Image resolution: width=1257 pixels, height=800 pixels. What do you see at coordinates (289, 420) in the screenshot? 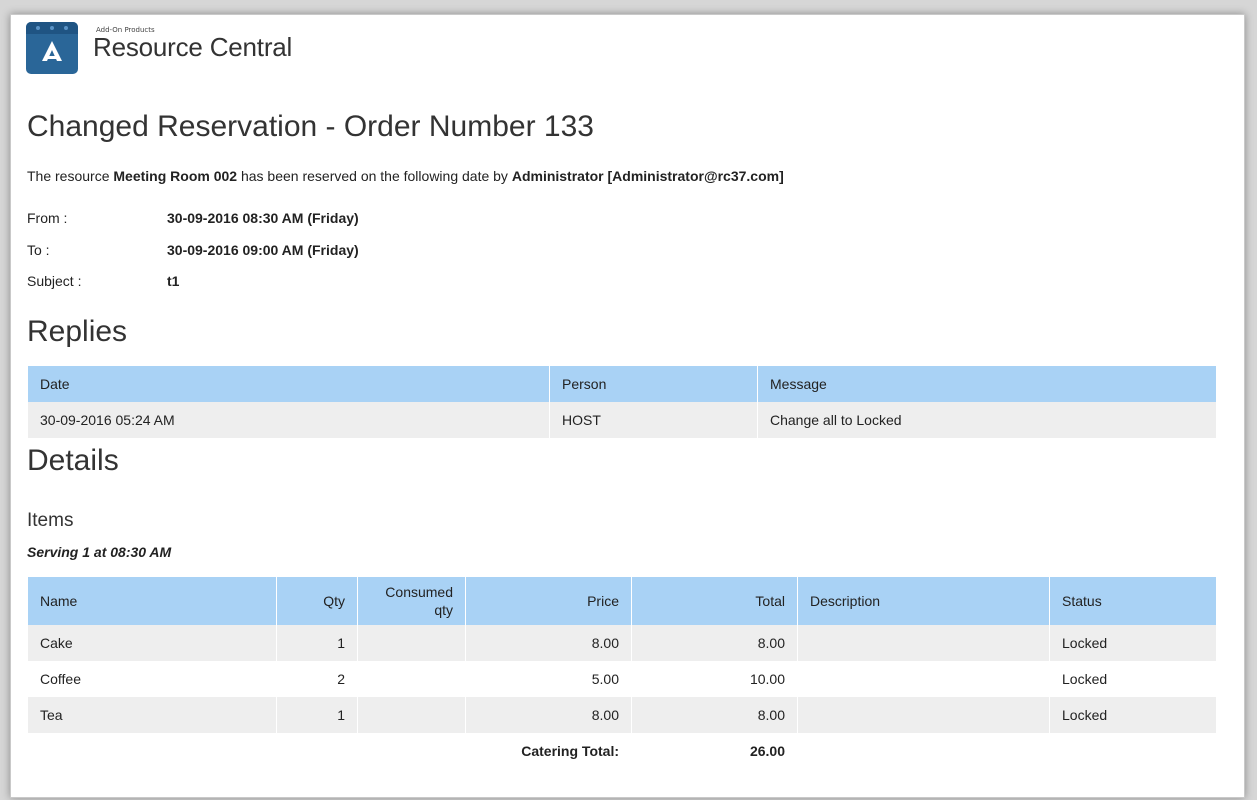
I see `reply-date: 30-09-2016 05:24 AM` at bounding box center [289, 420].